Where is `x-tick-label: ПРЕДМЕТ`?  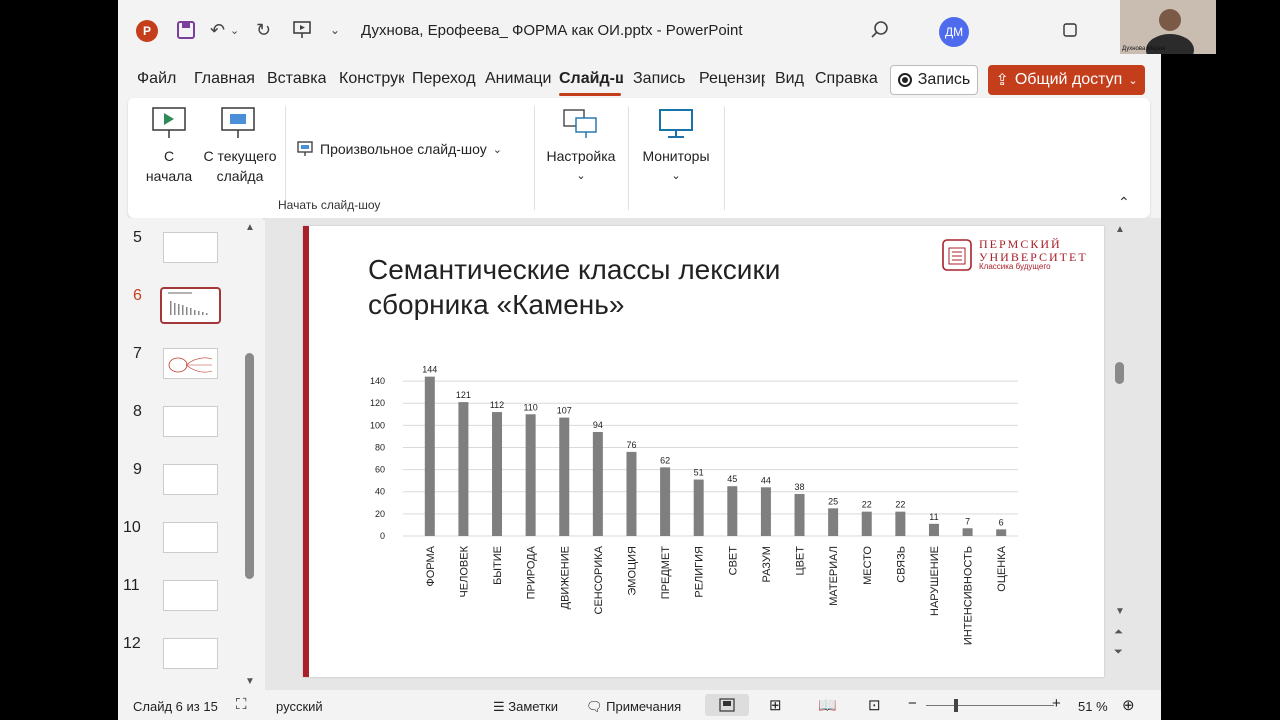
x-tick-label: ПРЕДМЕТ is located at coordinates (666, 573).